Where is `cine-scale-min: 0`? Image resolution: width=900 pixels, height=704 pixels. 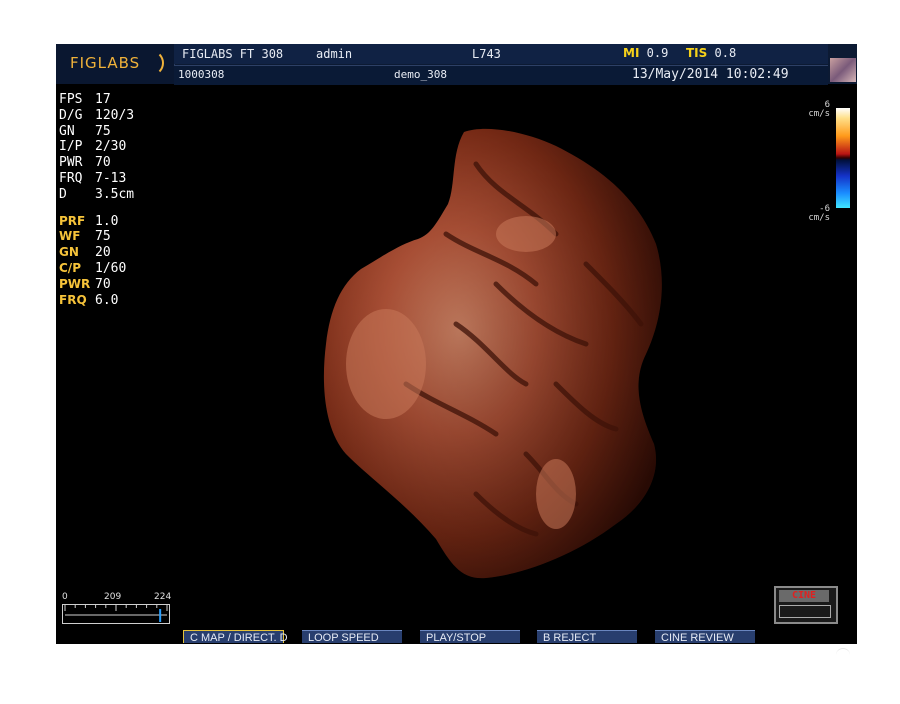 cine-scale-min: 0 is located at coordinates (65, 597).